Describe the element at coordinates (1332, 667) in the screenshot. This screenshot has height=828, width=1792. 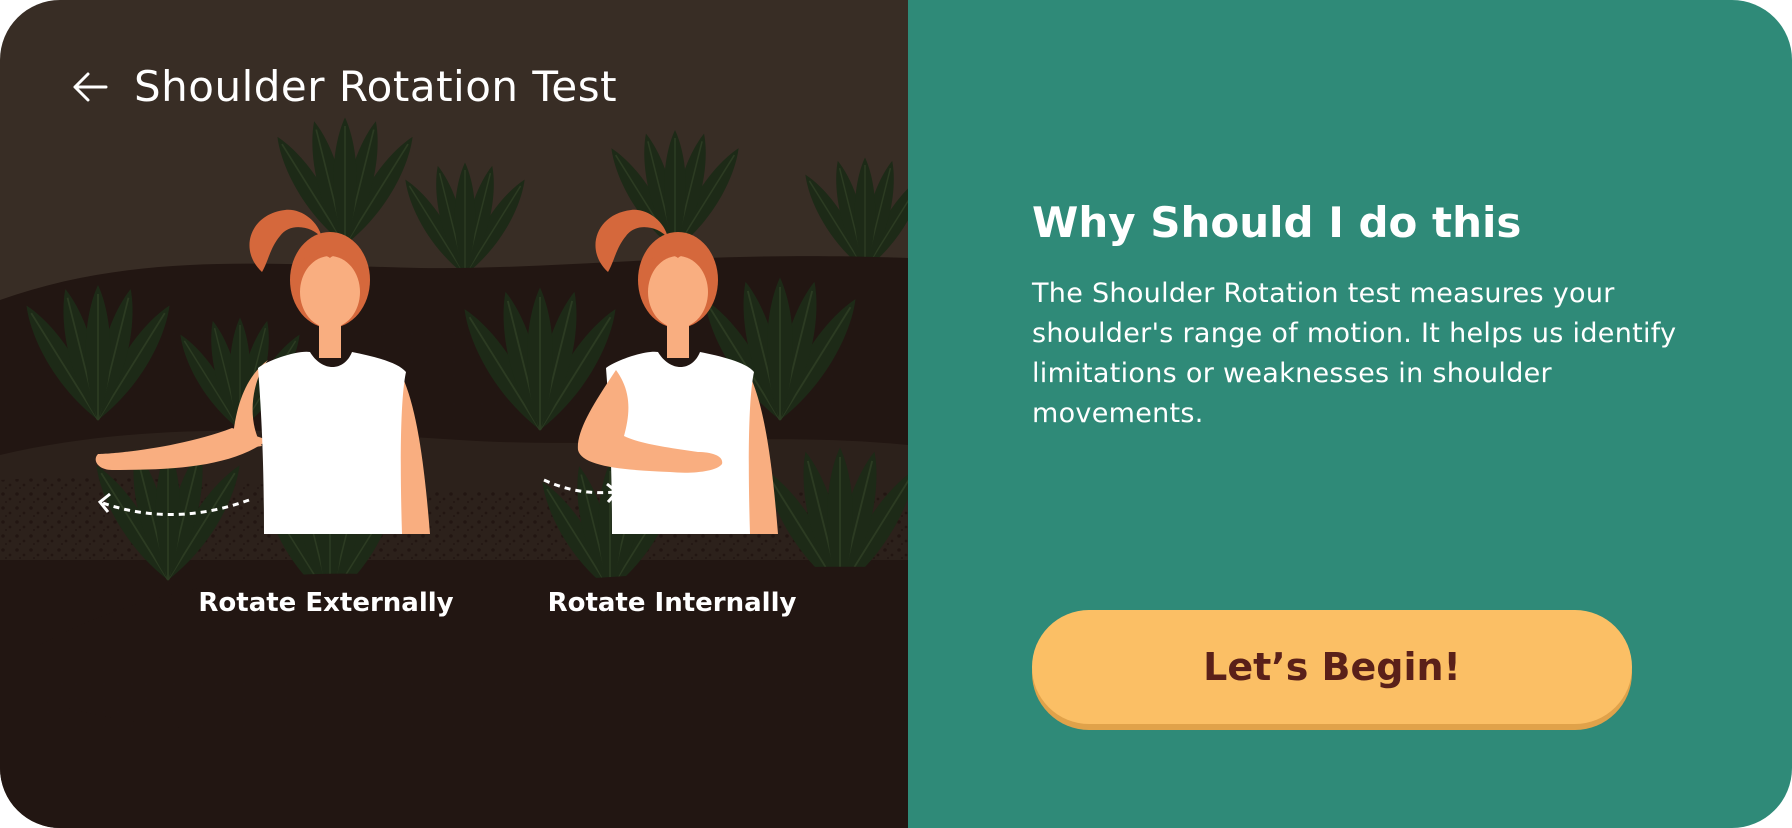
I see `lets-begin-button: Let’s Begin!` at that location.